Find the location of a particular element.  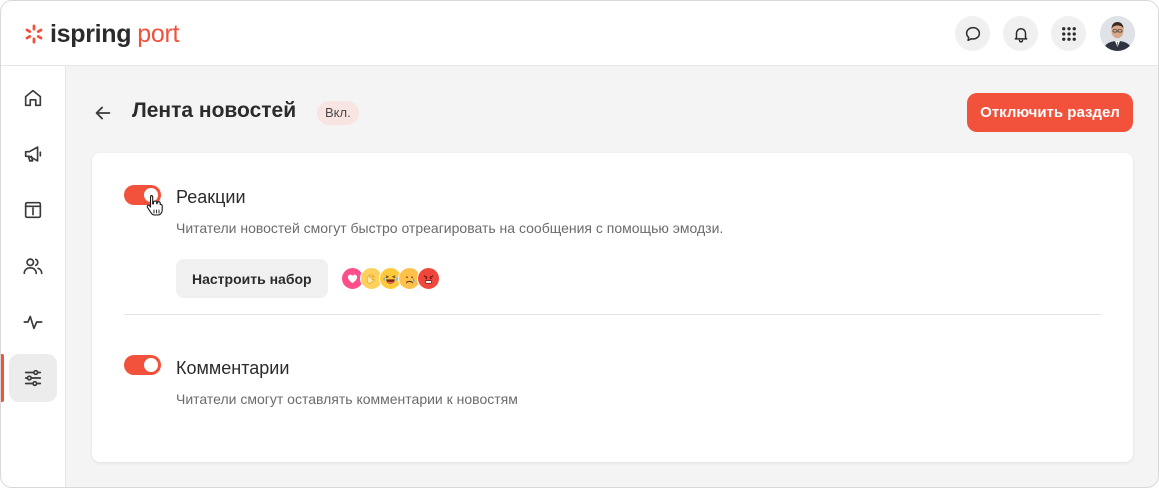

megaphone-icon is located at coordinates (33, 154).